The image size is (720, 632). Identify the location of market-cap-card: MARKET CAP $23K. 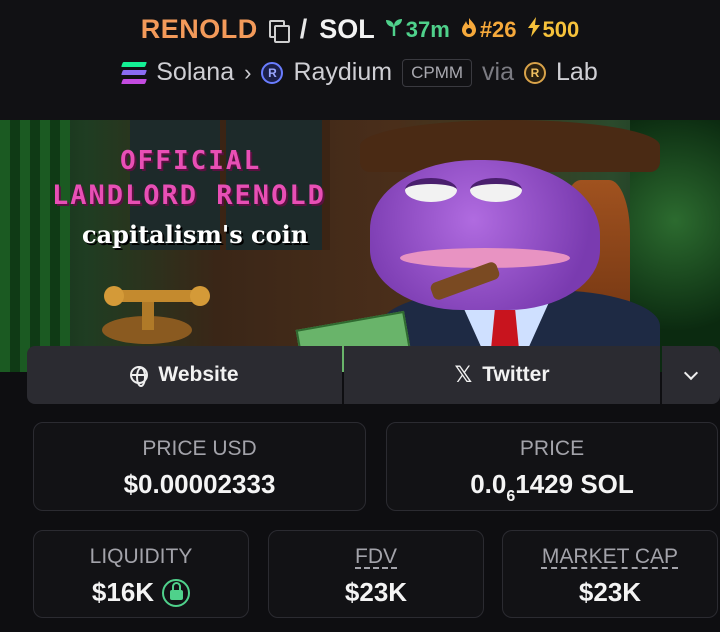
(610, 574).